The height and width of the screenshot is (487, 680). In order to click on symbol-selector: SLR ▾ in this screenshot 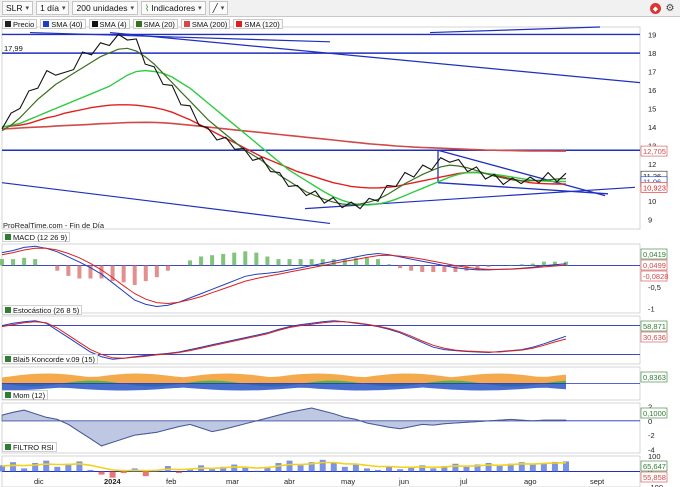, I will do `click(18, 8)`.